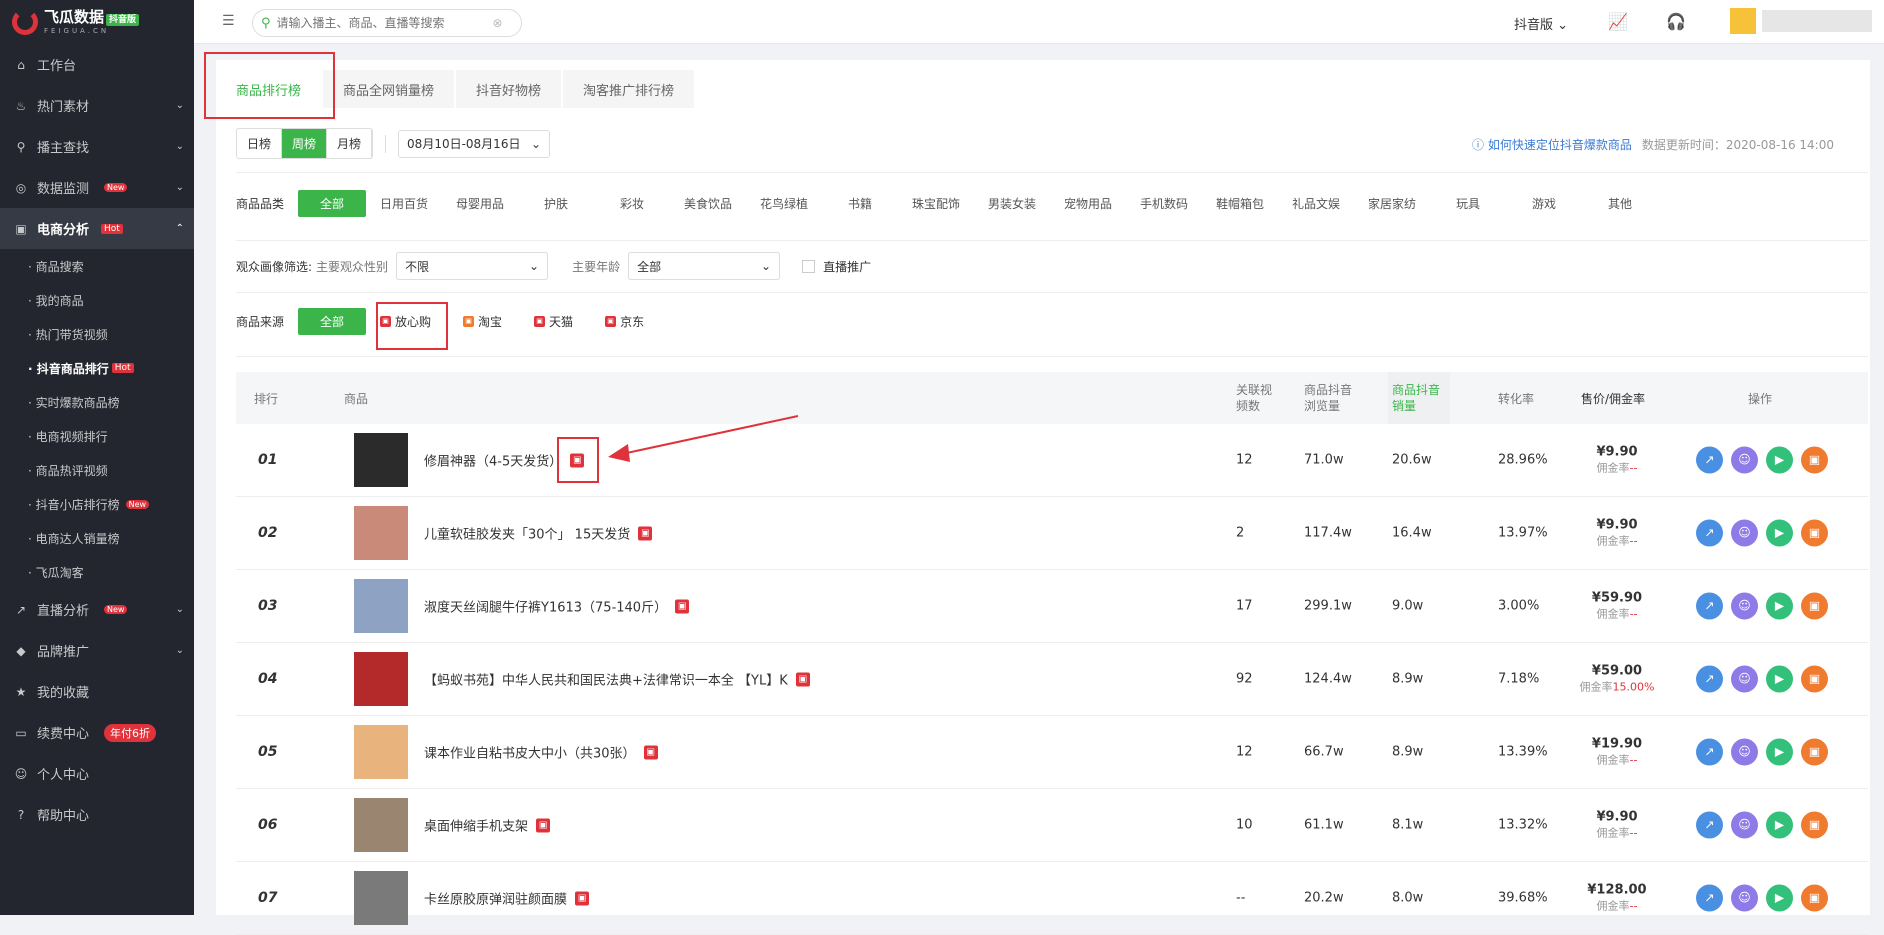 Image resolution: width=1884 pixels, height=935 pixels. I want to click on category-option: 手机数码, so click(1164, 203).